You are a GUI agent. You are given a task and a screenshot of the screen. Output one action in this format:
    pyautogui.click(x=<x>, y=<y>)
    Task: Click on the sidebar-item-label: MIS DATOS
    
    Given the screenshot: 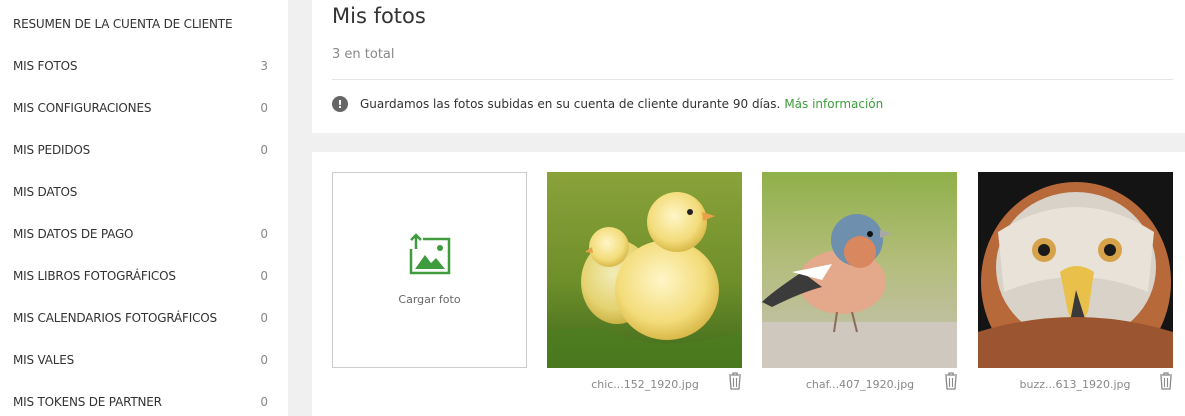 What is the action you would take?
    pyautogui.click(x=45, y=192)
    